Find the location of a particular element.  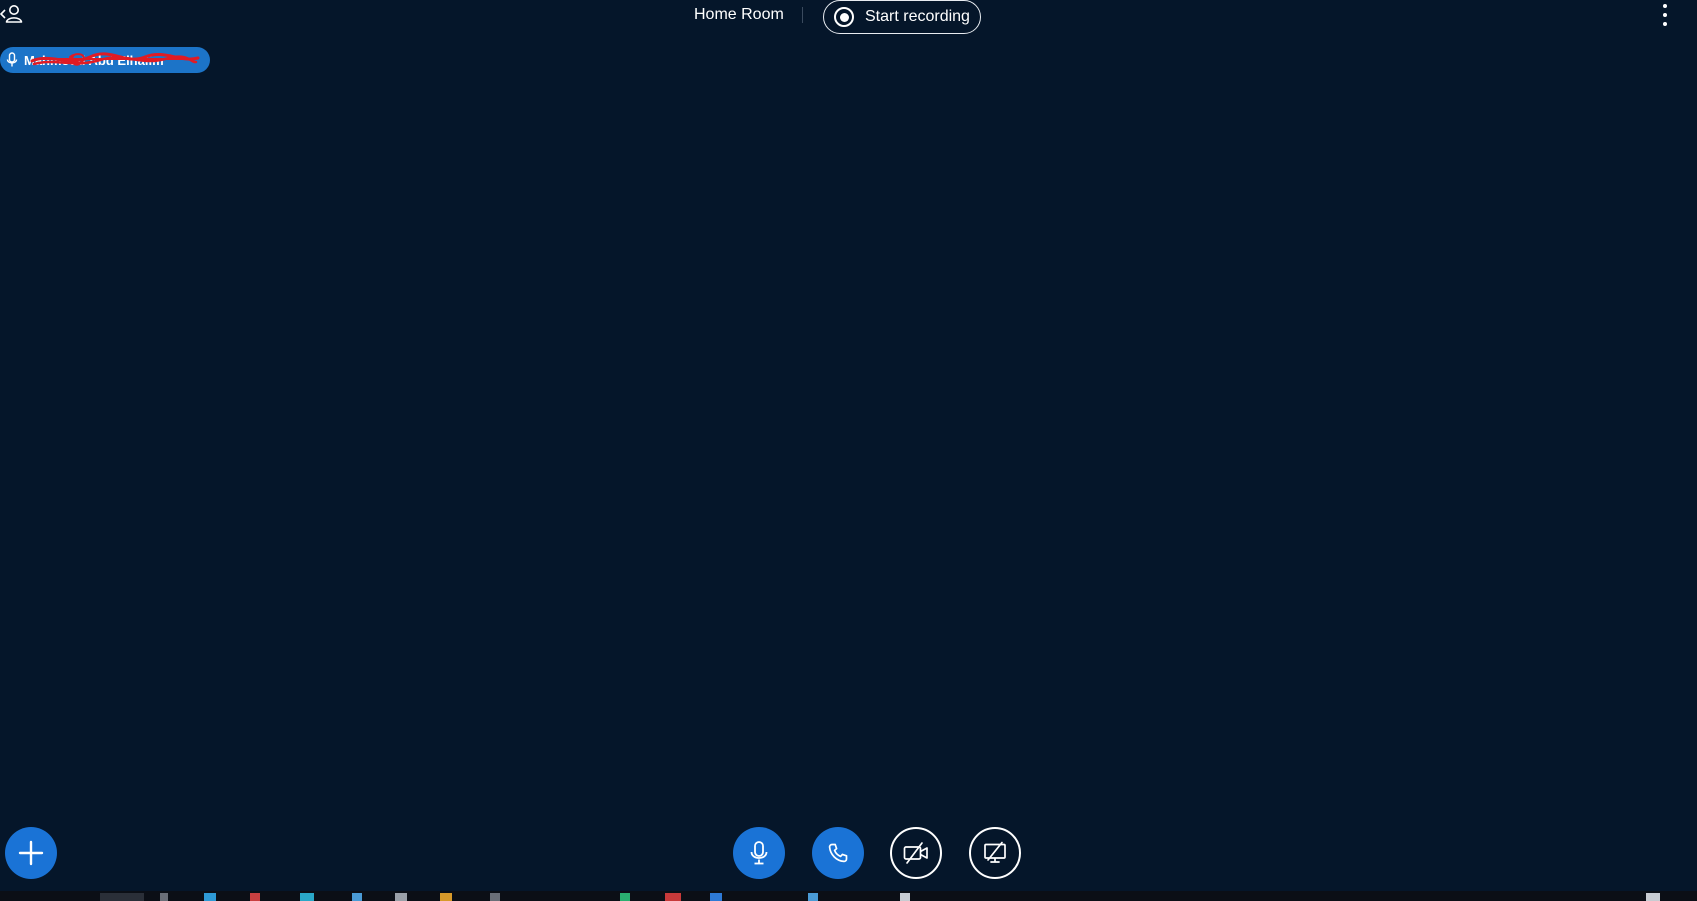

record-icon is located at coordinates (844, 17).